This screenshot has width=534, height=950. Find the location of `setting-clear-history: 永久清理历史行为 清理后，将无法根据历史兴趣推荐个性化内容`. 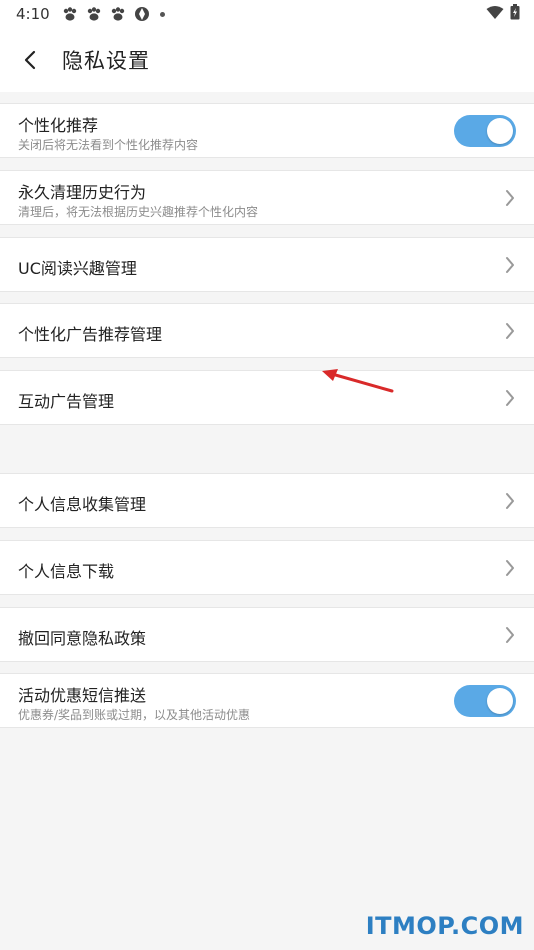

setting-clear-history: 永久清理历史行为 清理后，将无法根据历史兴趣推荐个性化内容 is located at coordinates (267, 197).